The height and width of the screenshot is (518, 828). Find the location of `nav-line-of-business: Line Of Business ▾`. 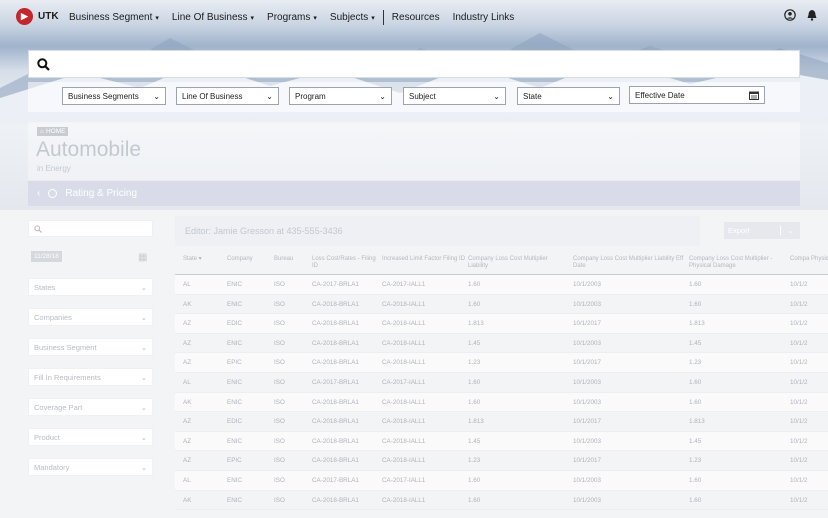

nav-line-of-business: Line Of Business ▾ is located at coordinates (213, 17).